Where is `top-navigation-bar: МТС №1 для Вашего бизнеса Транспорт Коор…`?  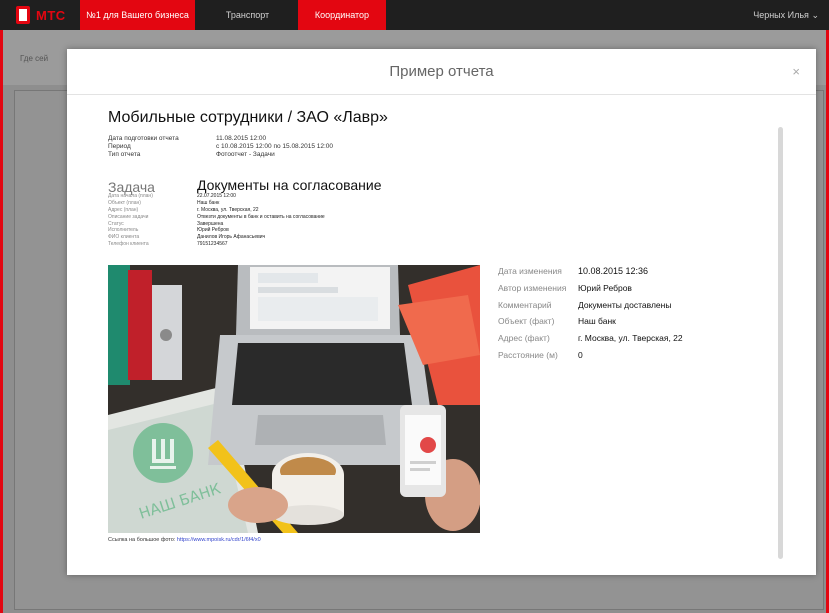 top-navigation-bar: МТС №1 для Вашего бизнеса Транспорт Коор… is located at coordinates (414, 15).